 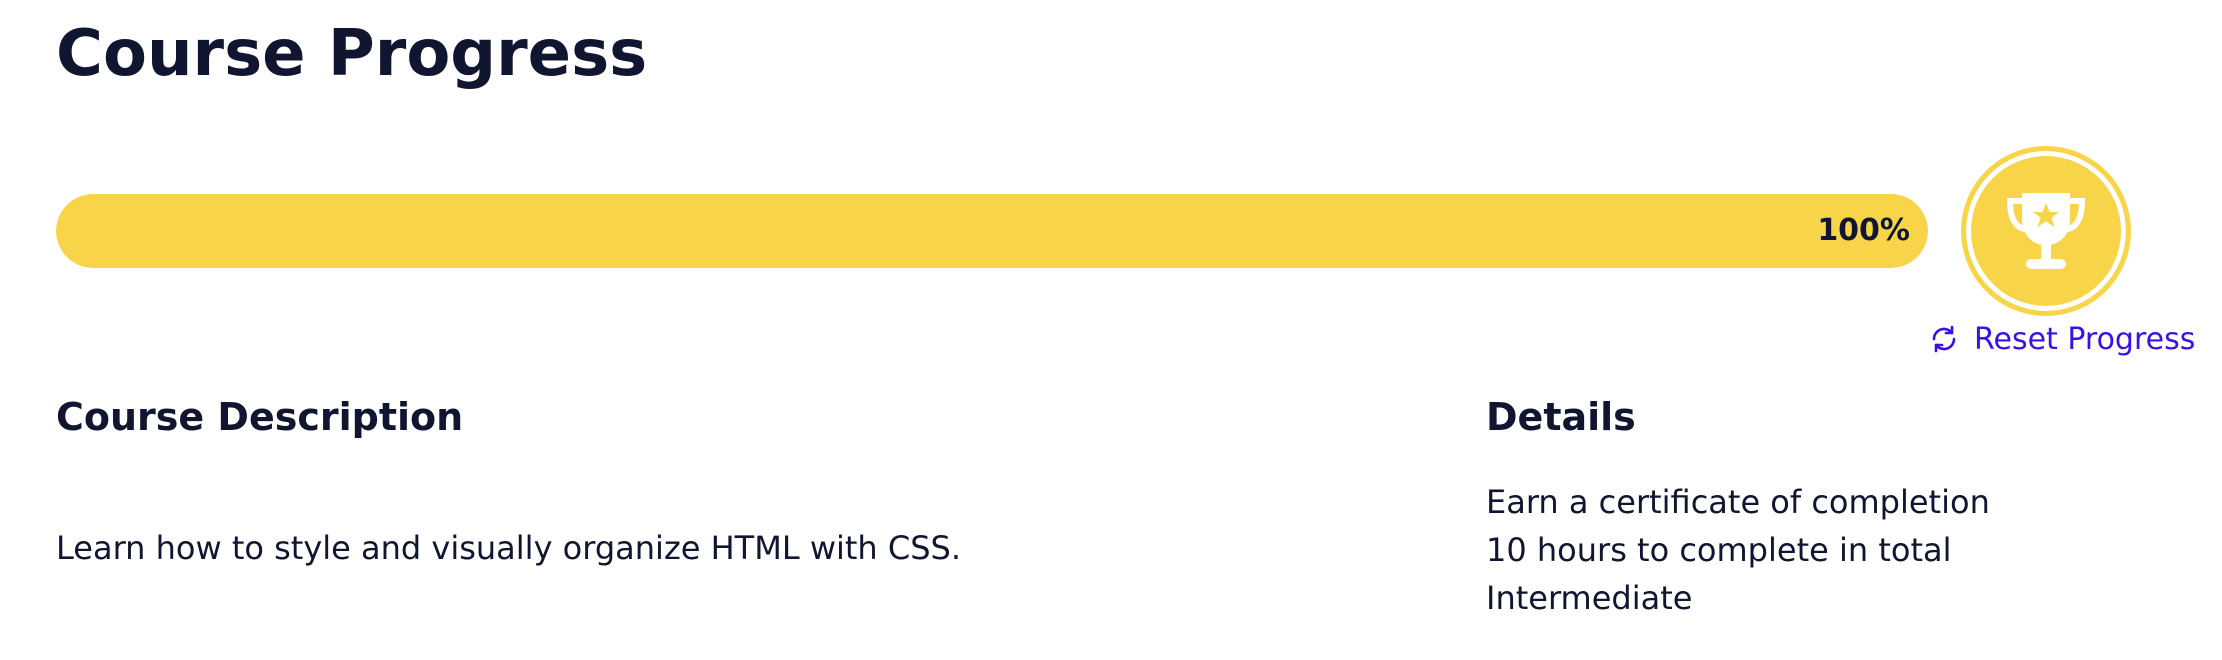 I want to click on trophy-badge, so click(x=2046, y=231).